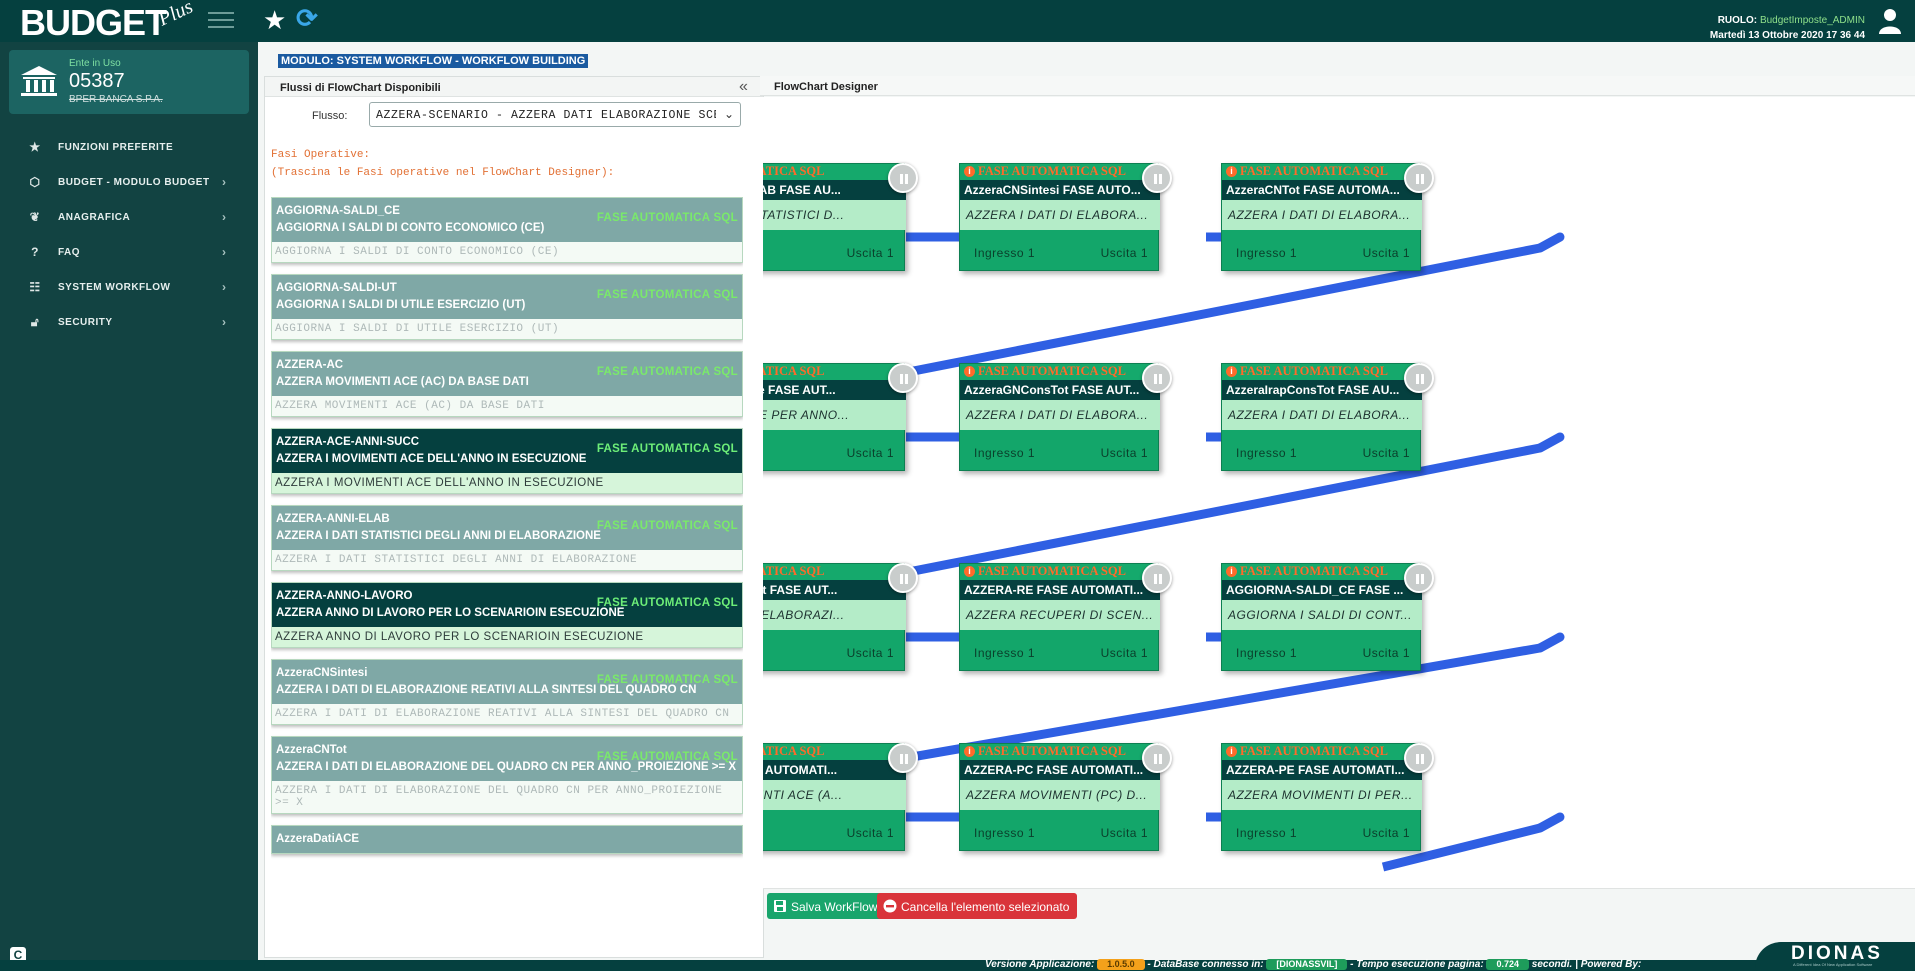 Image resolution: width=1915 pixels, height=971 pixels. I want to click on save-workflow-button: Salva WorkFlow, so click(826, 906).